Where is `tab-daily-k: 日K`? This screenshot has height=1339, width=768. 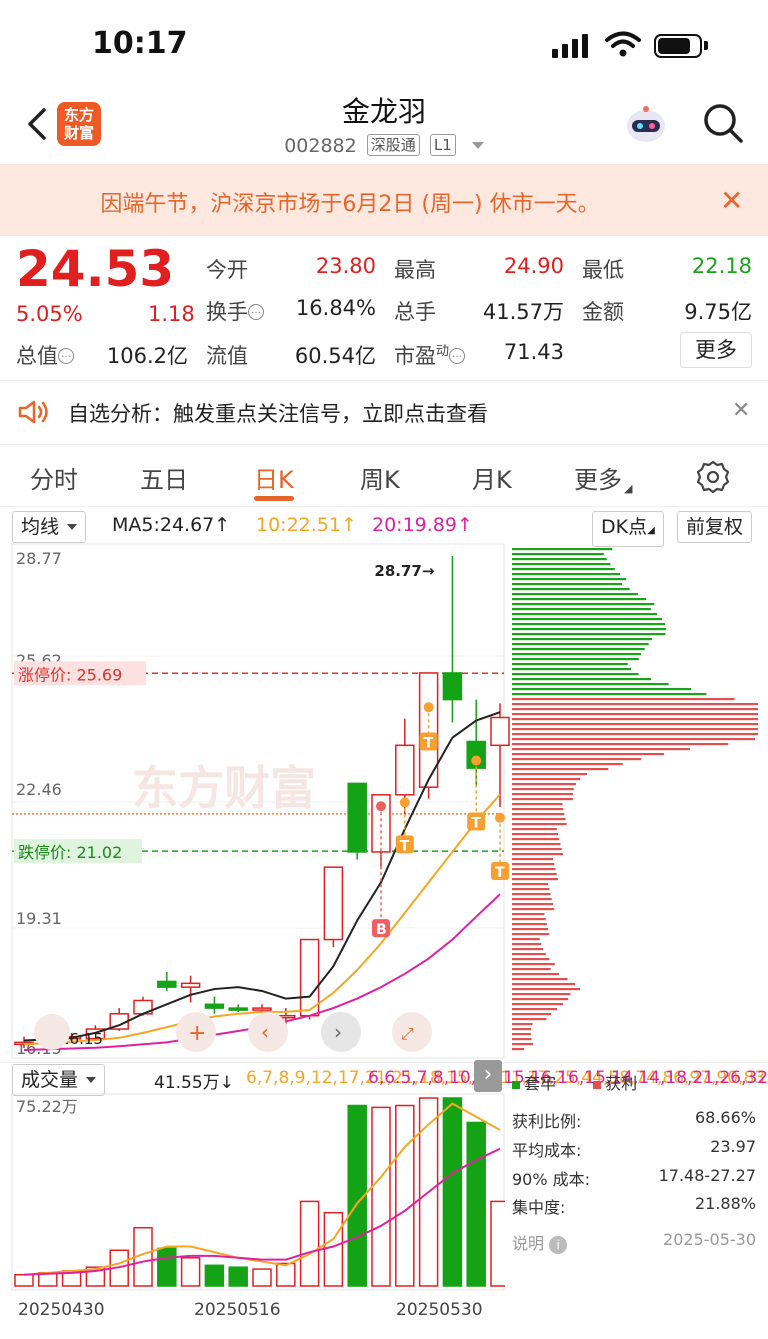 tab-daily-k: 日K is located at coordinates (274, 477).